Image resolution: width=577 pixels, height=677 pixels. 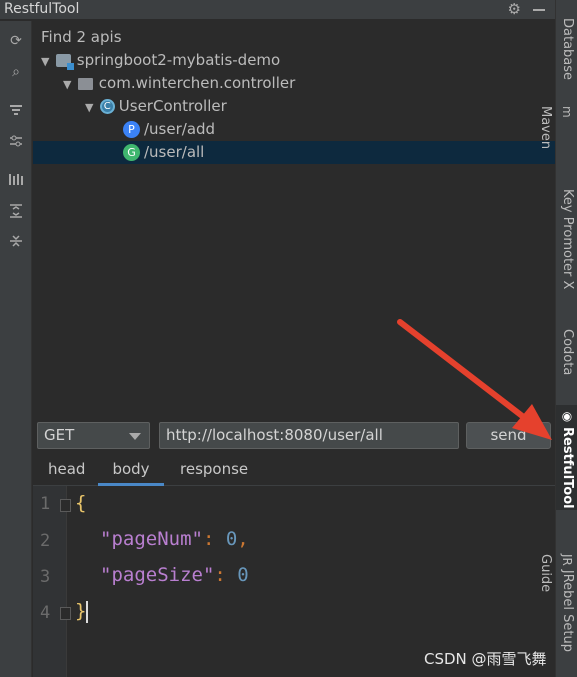 What do you see at coordinates (485, 659) in the screenshot?
I see `watermark: CSDN @雨雪飞舞` at bounding box center [485, 659].